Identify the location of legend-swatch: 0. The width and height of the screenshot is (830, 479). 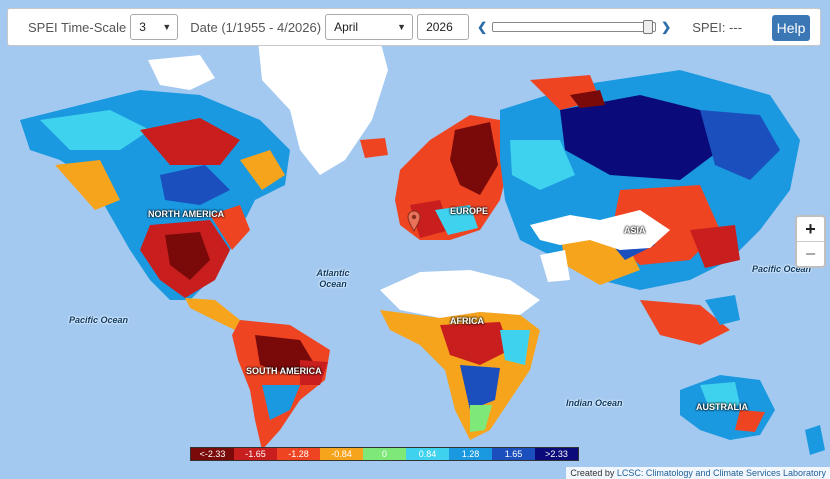
(384, 454).